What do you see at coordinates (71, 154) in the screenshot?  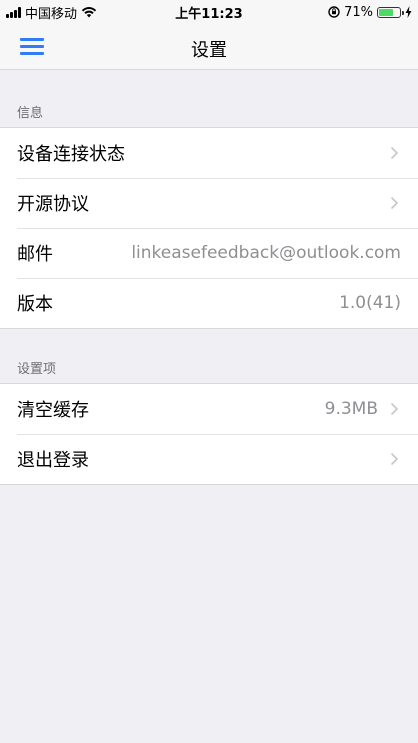 I see `row-label: 设备连接状态` at bounding box center [71, 154].